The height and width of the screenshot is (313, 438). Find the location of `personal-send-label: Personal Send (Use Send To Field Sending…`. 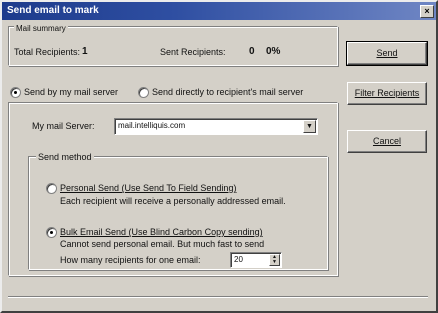

personal-send-label: Personal Send (Use Send To Field Sending… is located at coordinates (148, 188).